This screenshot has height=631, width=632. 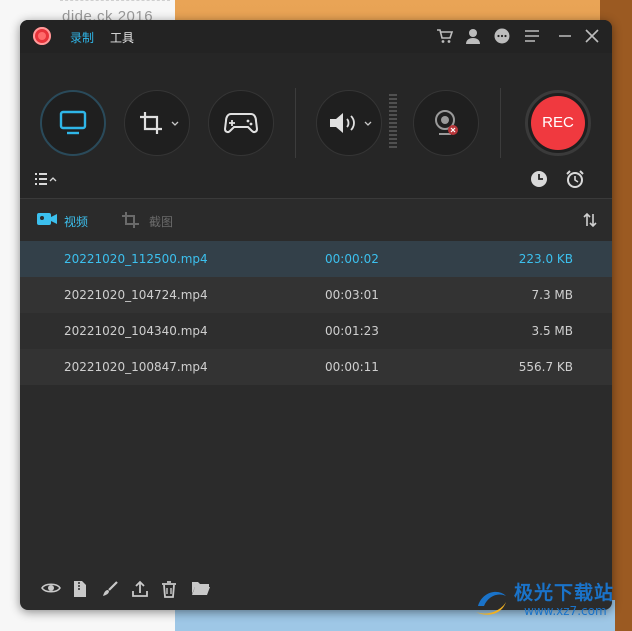 What do you see at coordinates (491, 603) in the screenshot?
I see `watermark-logo-icon` at bounding box center [491, 603].